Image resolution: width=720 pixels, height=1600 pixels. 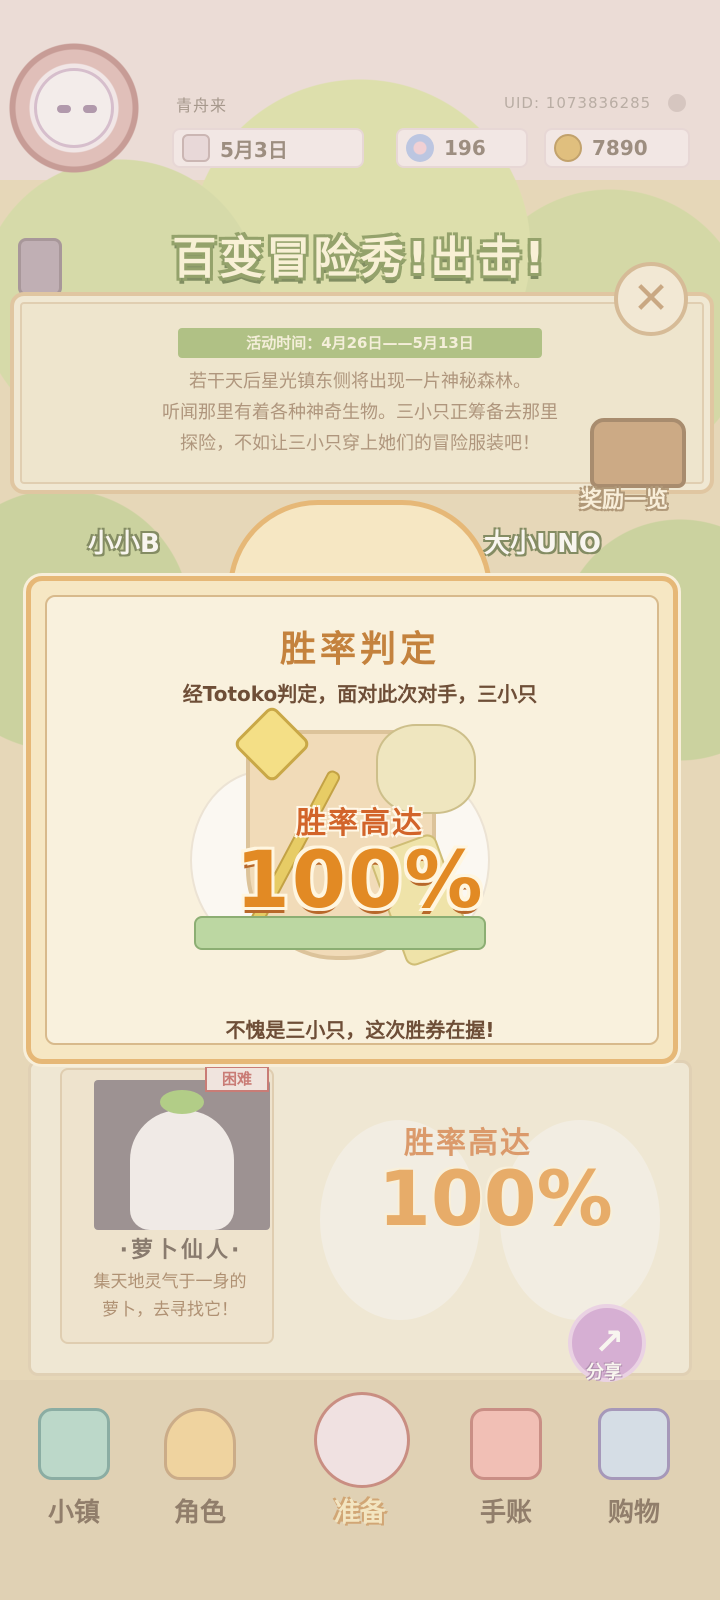 I want to click on modal-footer-text: 不愧是三小只，这次胜券在握!, so click(x=360, y=1030).